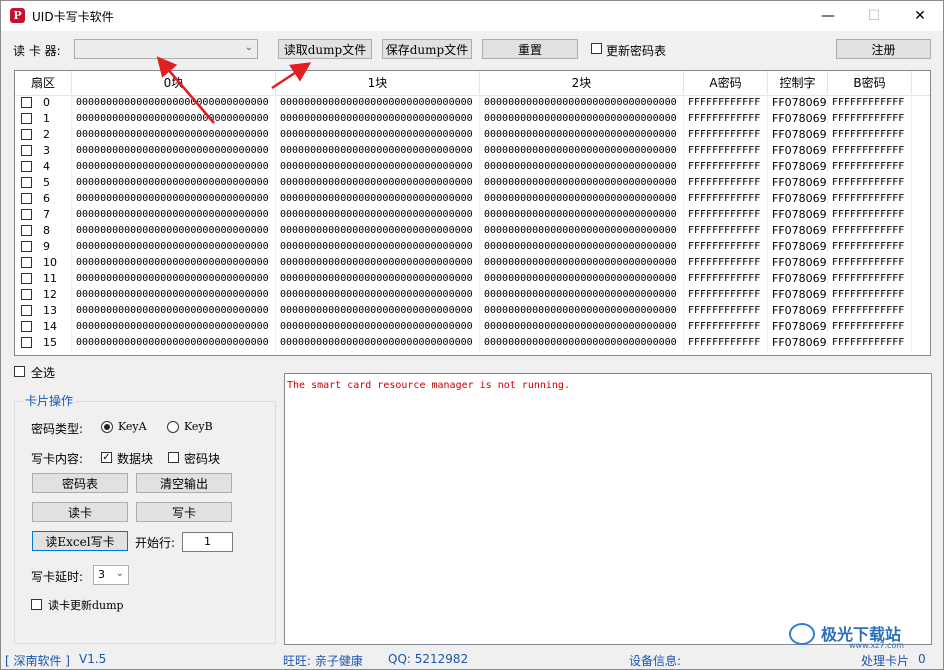 Image resolution: width=944 pixels, height=670 pixels. I want to click on key-type-label: 密码类型:, so click(57, 429).